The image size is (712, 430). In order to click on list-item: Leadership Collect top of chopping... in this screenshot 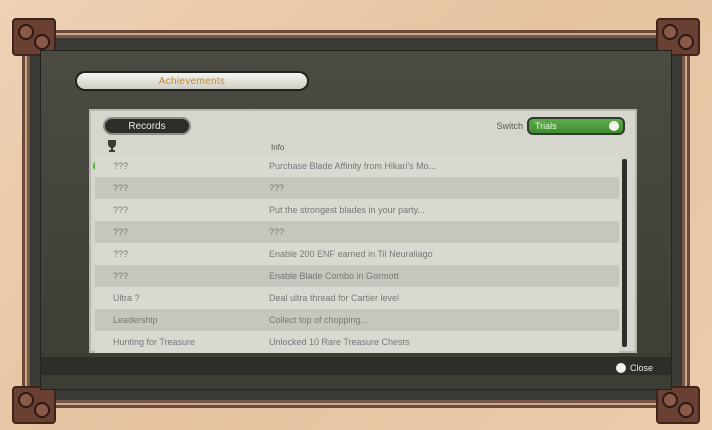, I will do `click(357, 320)`.